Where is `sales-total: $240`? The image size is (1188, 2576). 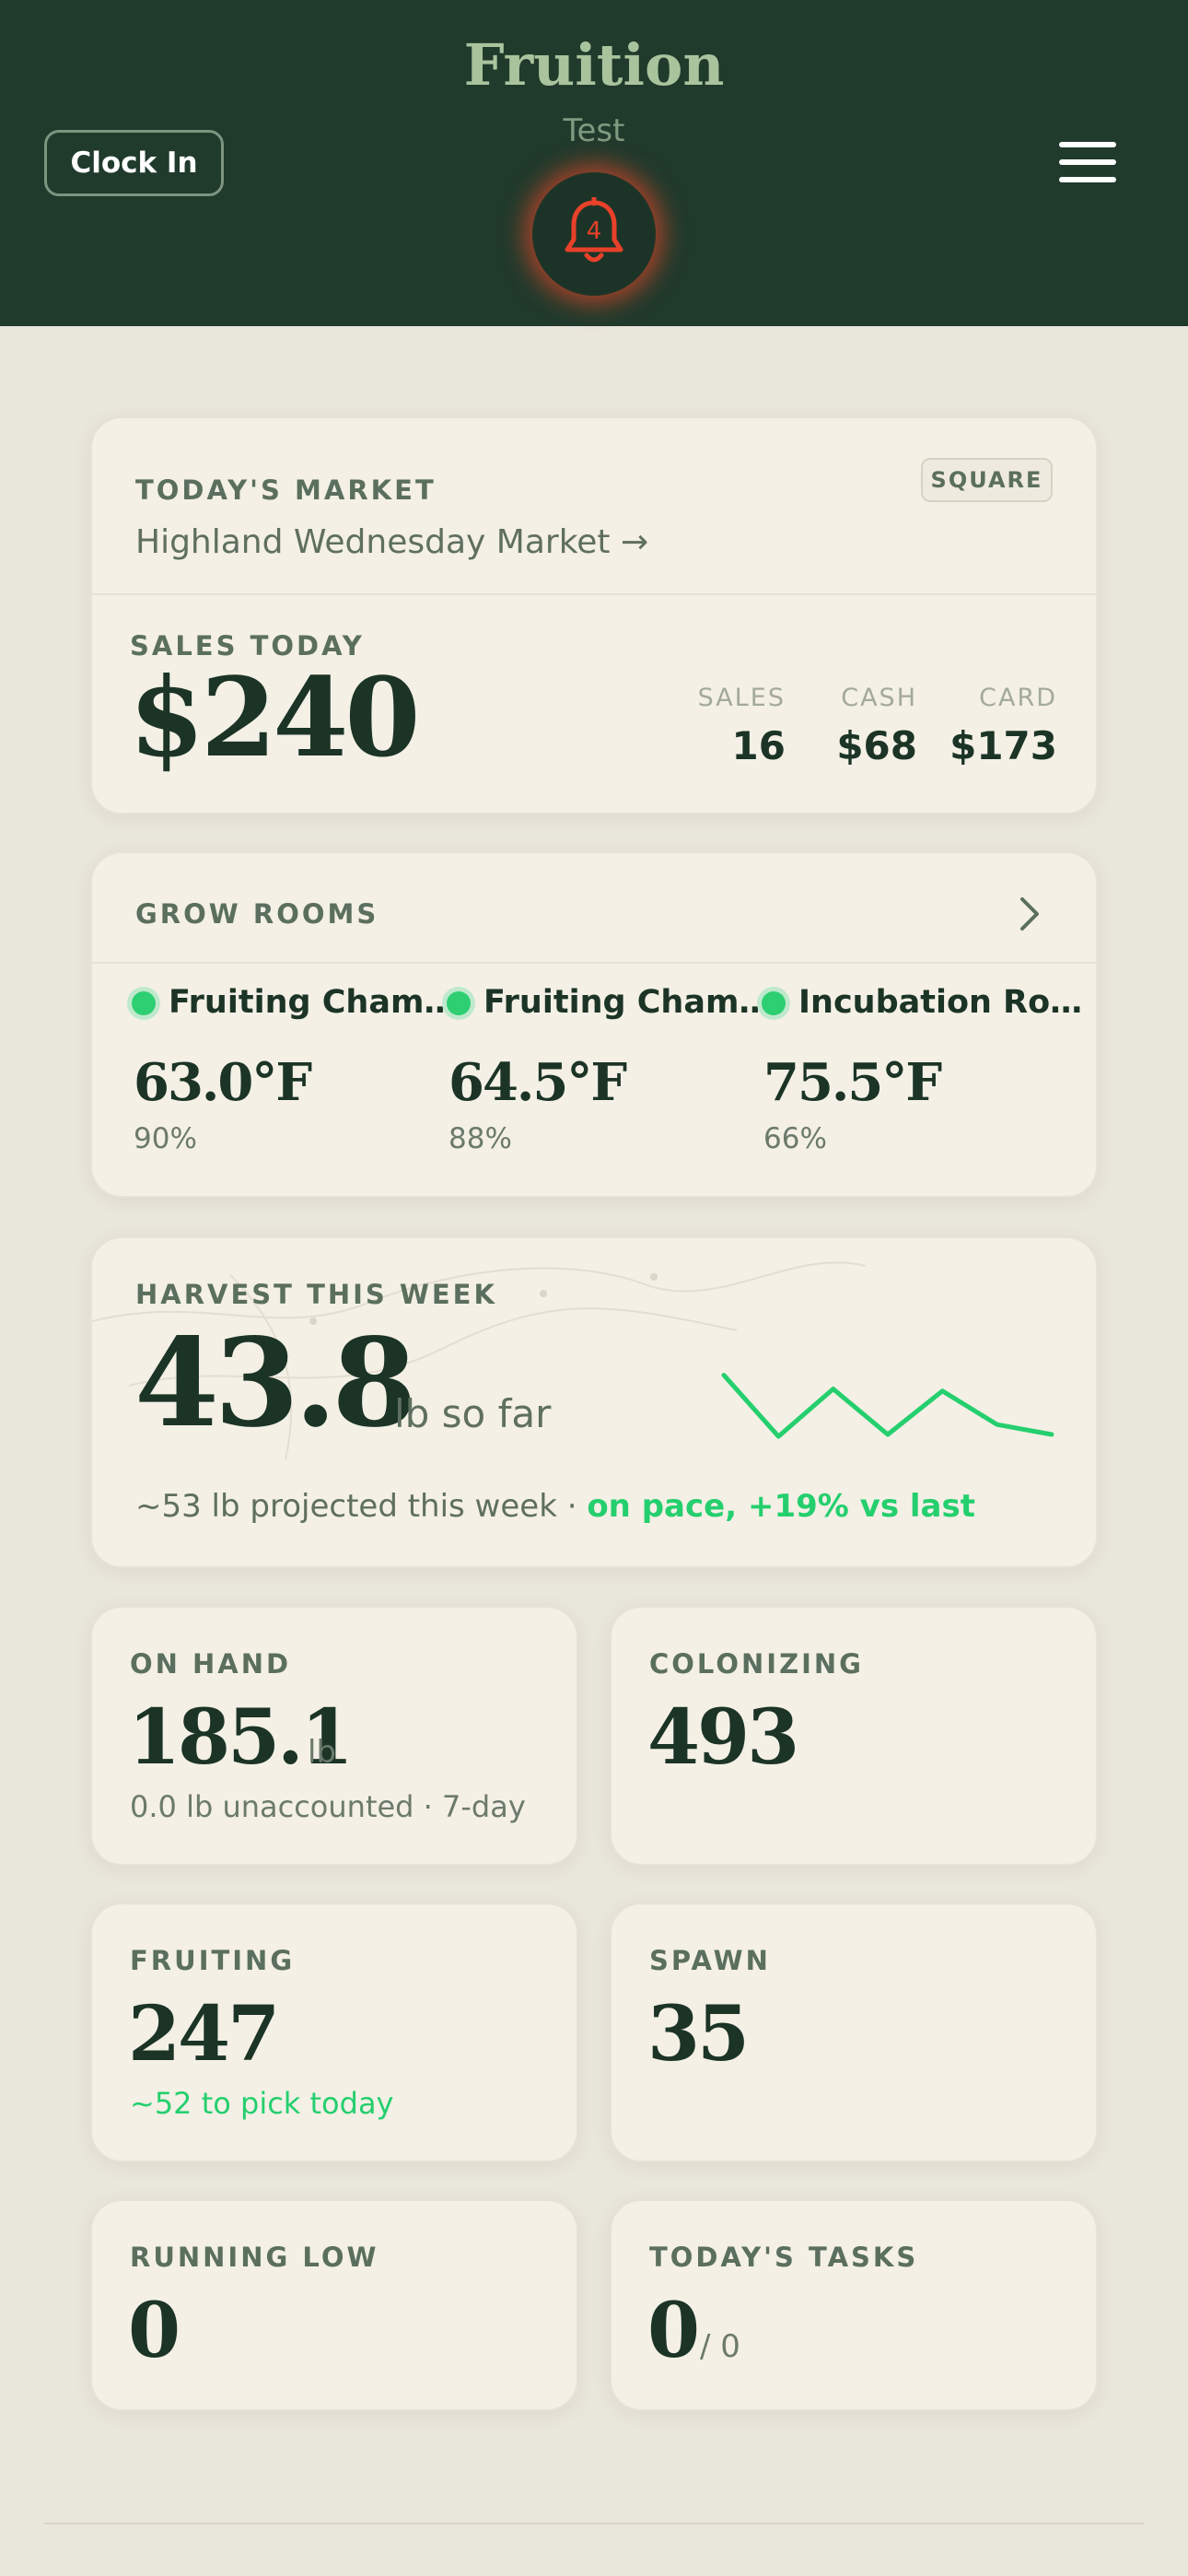
sales-total: $240 is located at coordinates (274, 717).